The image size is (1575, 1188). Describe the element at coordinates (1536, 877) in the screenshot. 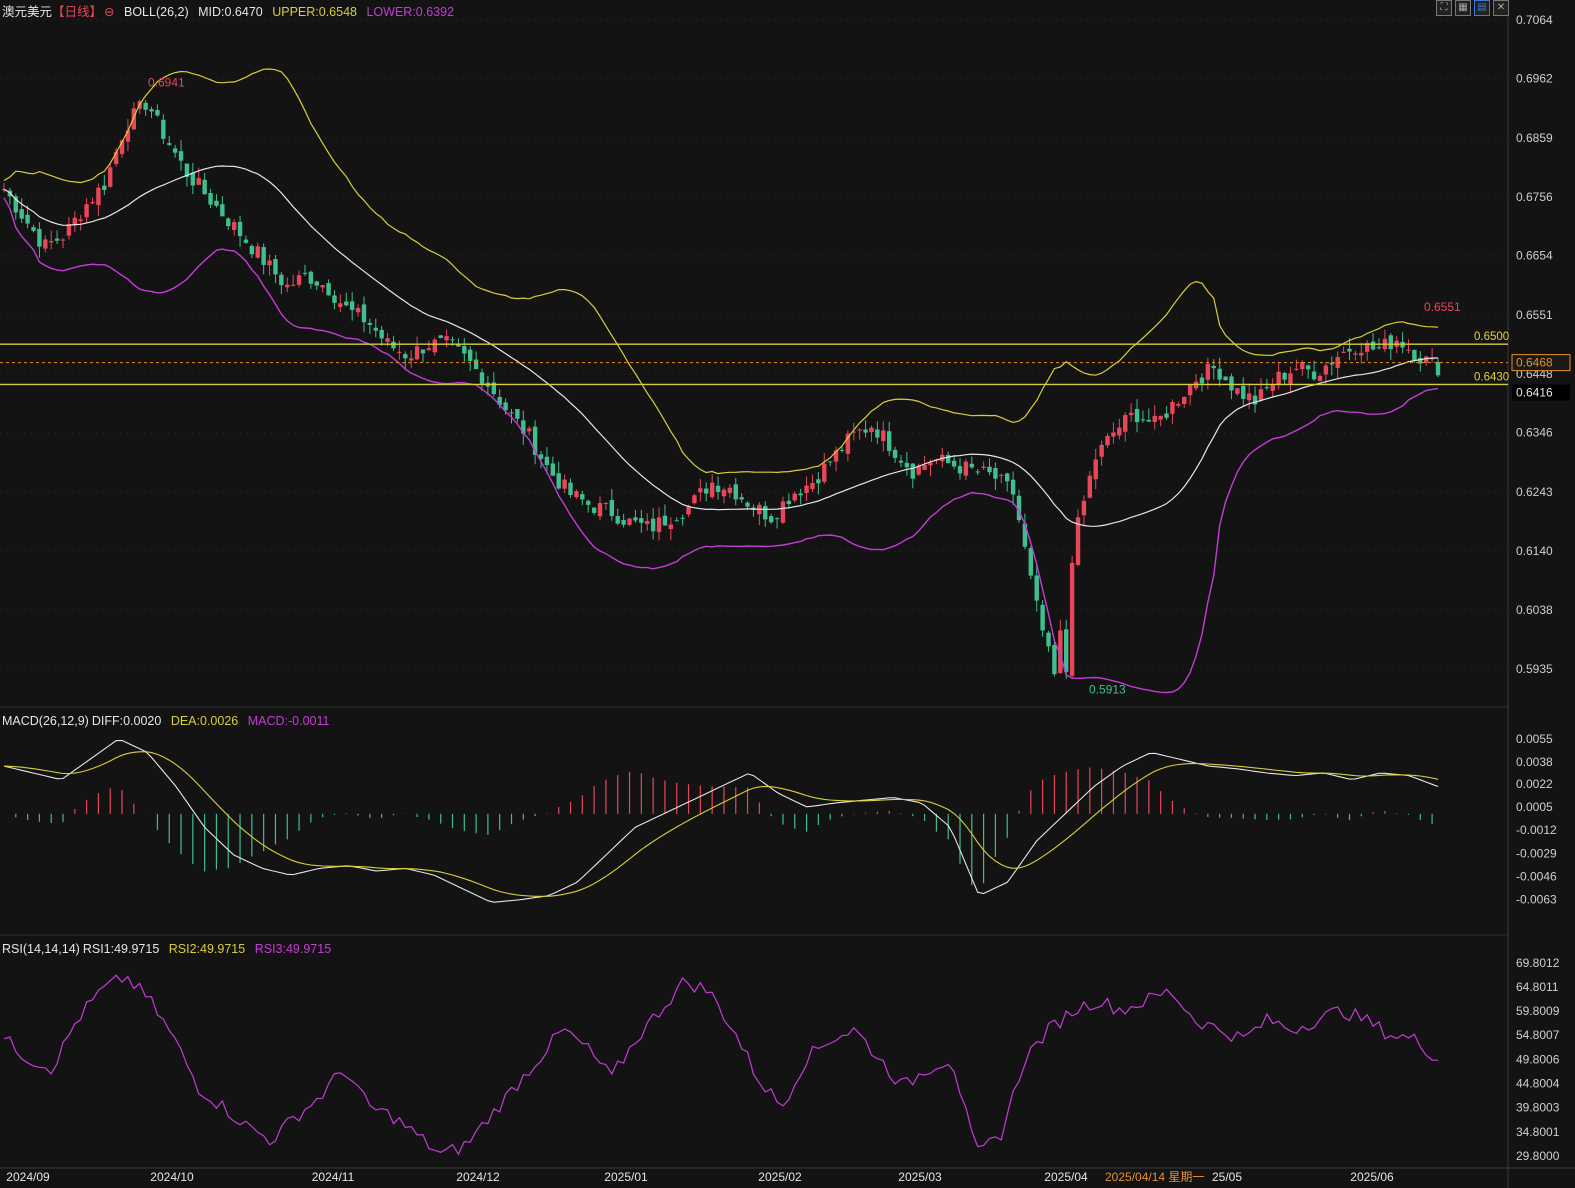

I see `macd-tick-label: -0.0046` at that location.